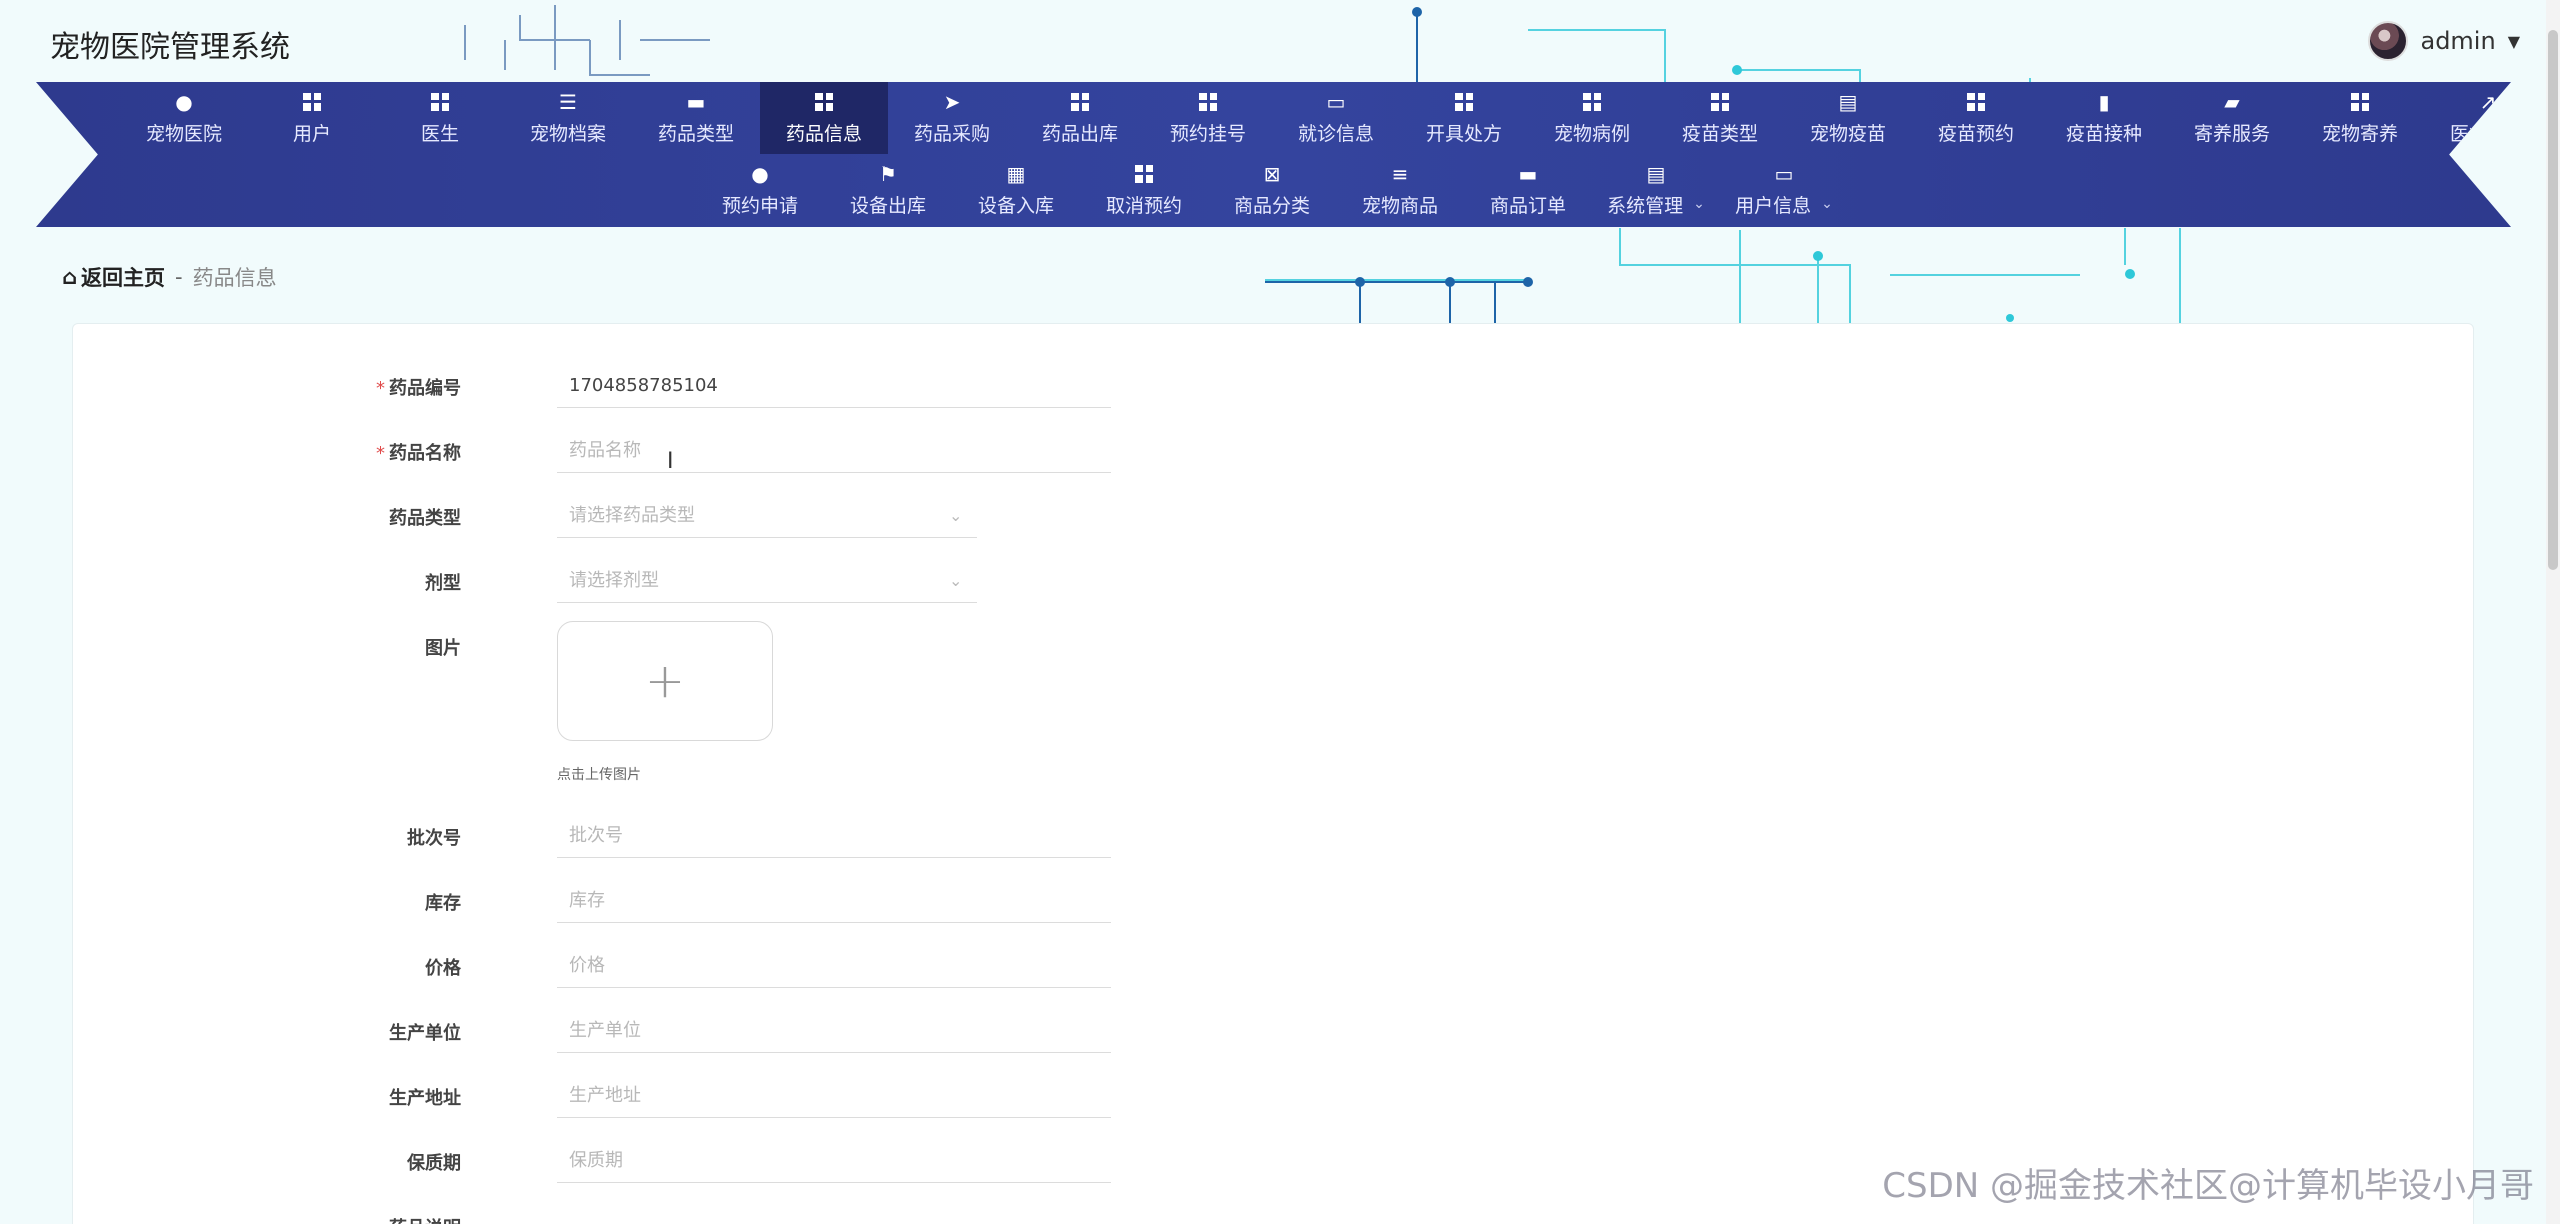 The image size is (2560, 1224). What do you see at coordinates (1016, 173) in the screenshot?
I see `grid9-icon: ▦` at bounding box center [1016, 173].